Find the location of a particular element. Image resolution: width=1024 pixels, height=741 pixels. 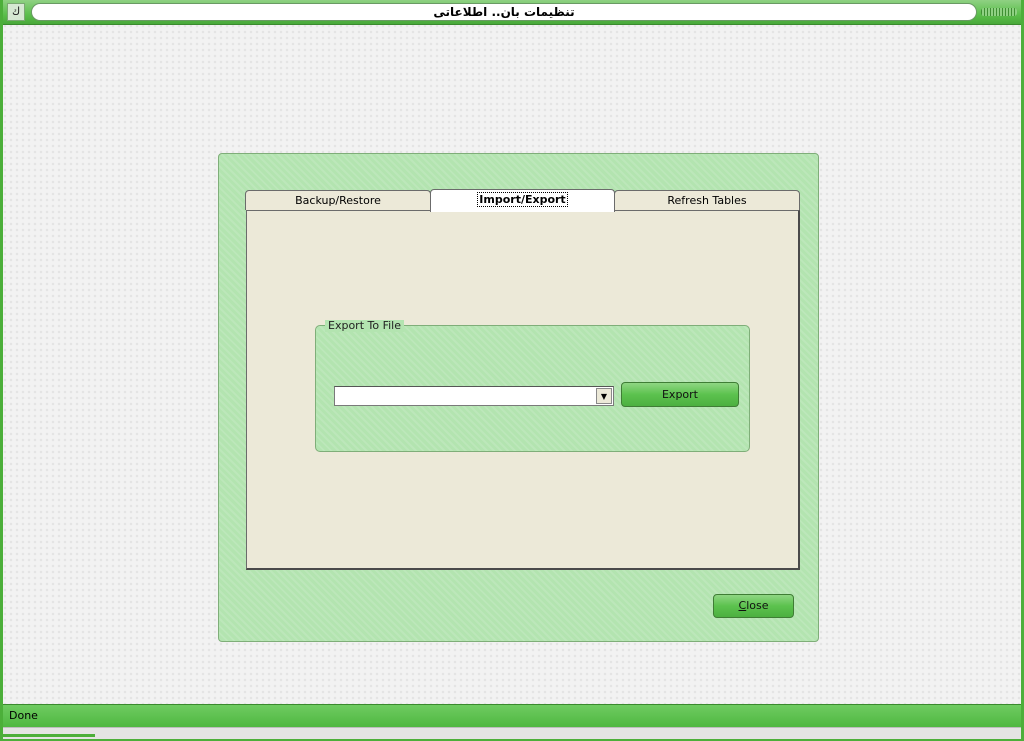

tab-label: Refresh Tables is located at coordinates (707, 200).